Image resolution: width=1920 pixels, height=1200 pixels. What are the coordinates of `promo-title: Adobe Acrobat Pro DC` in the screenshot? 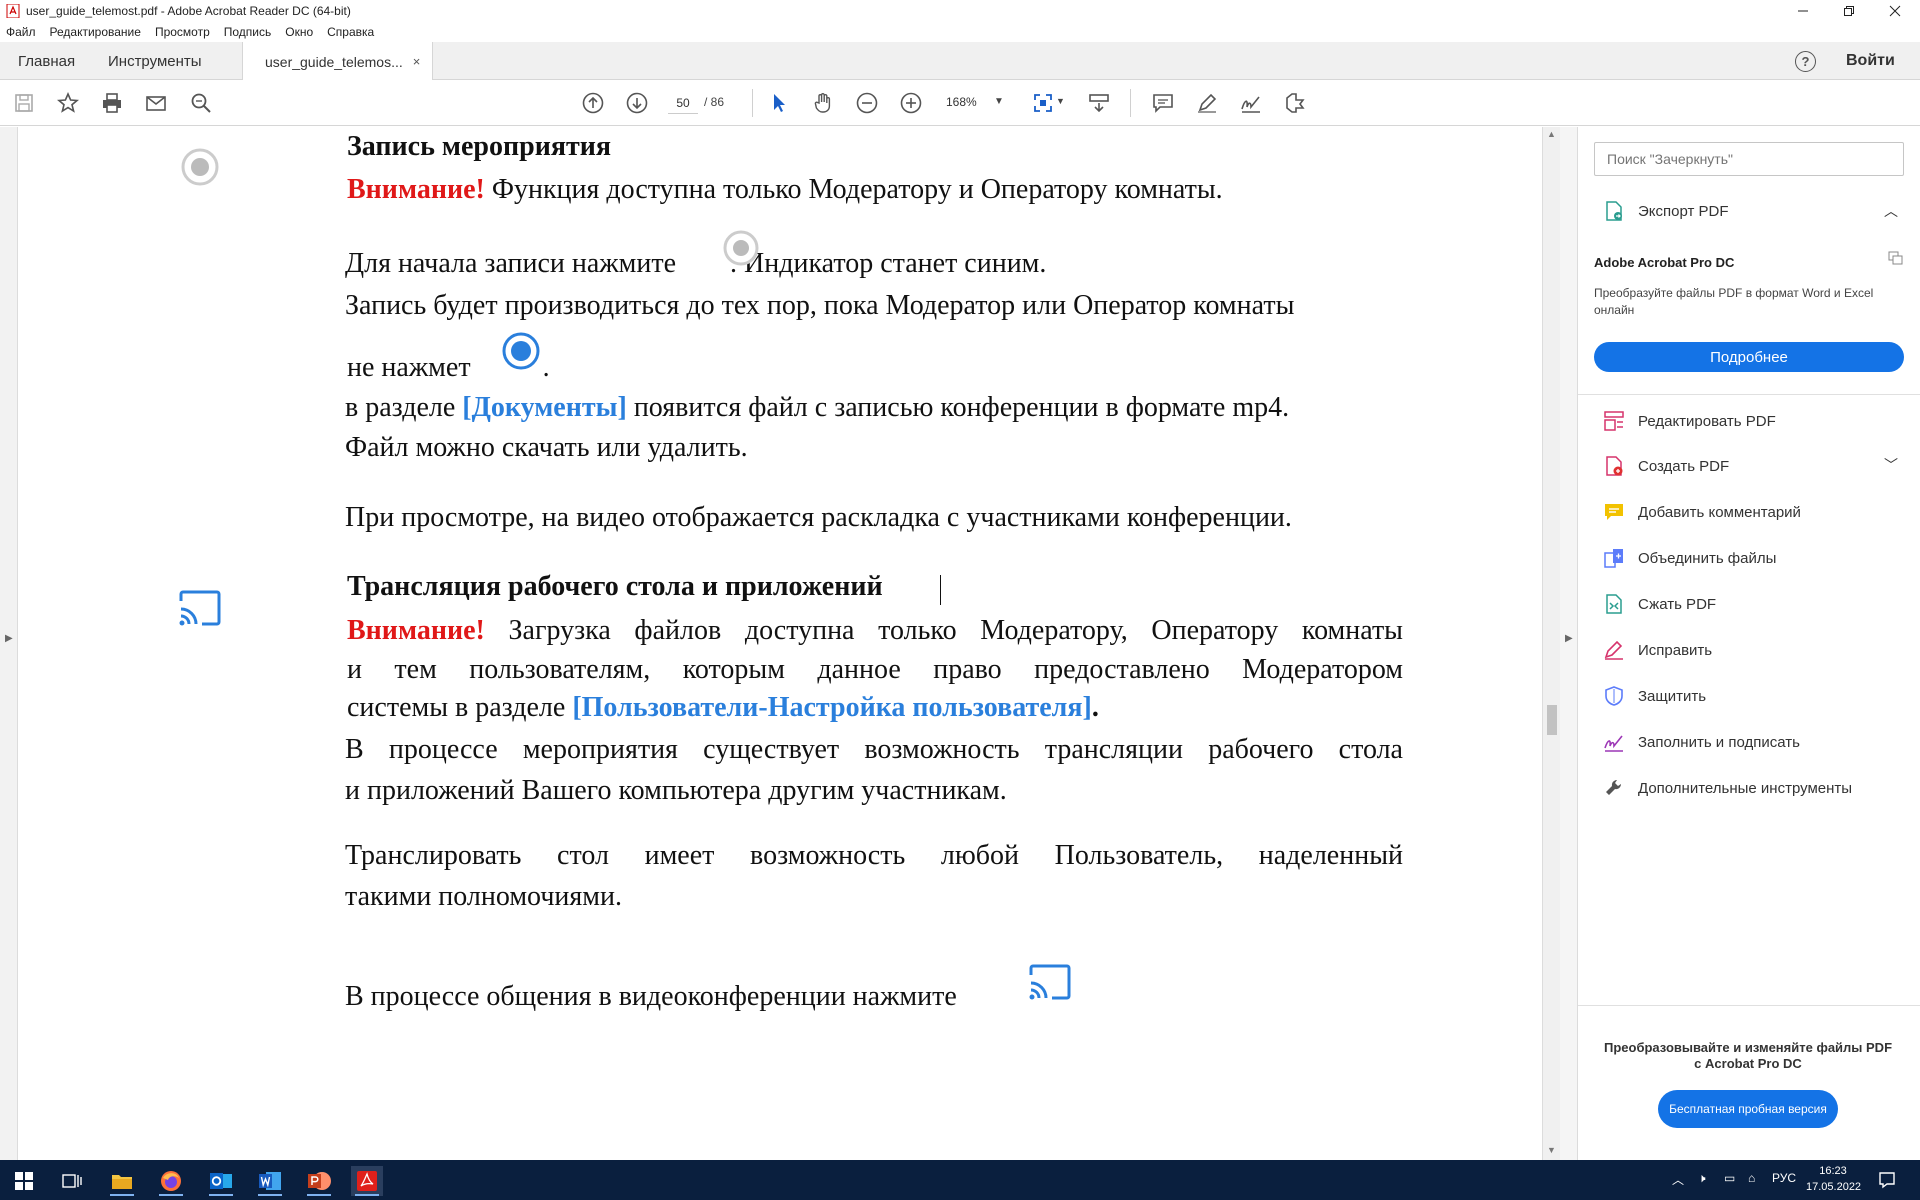 It's located at (1664, 262).